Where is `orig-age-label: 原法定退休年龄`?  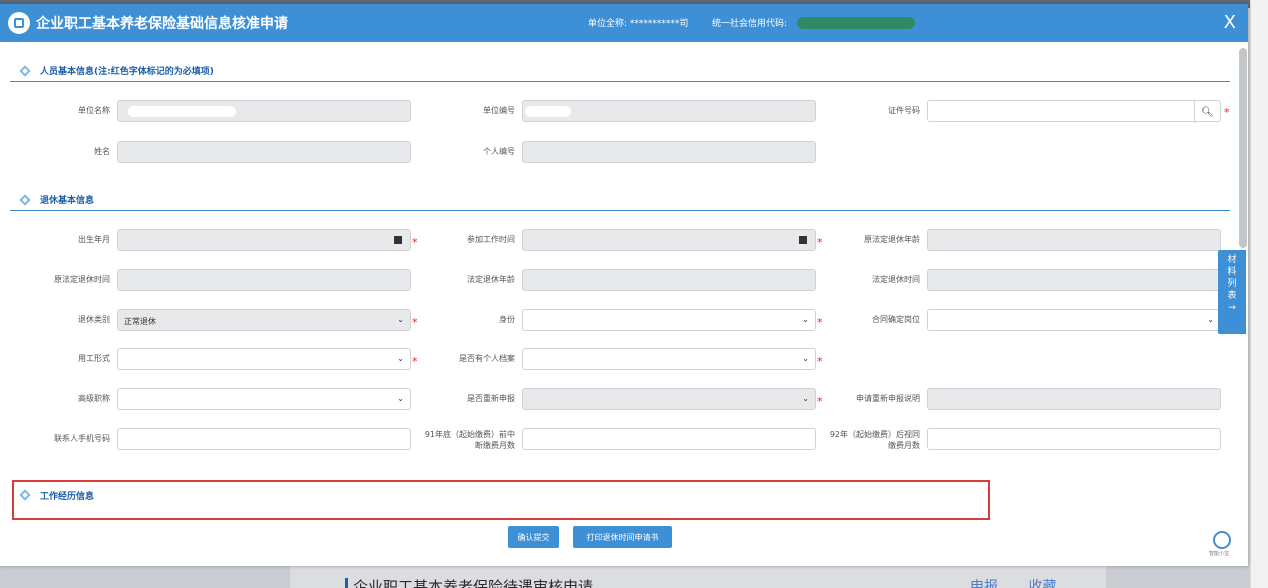
orig-age-label: 原法定退休年龄 is located at coordinates (892, 239).